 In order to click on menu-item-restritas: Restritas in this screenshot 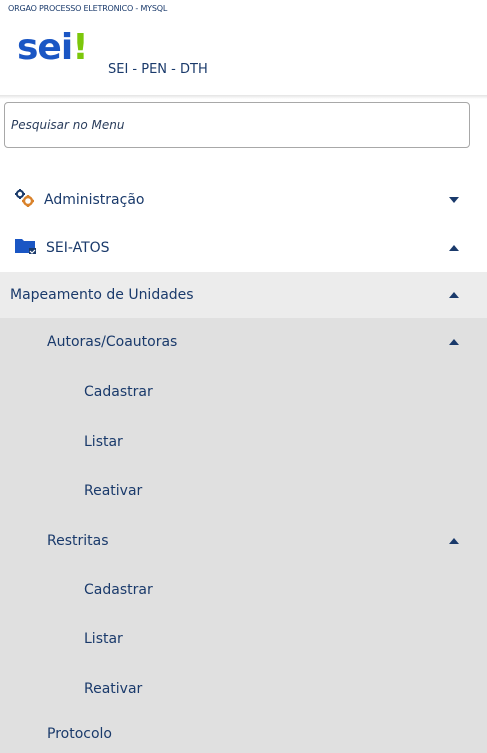, I will do `click(243, 541)`.